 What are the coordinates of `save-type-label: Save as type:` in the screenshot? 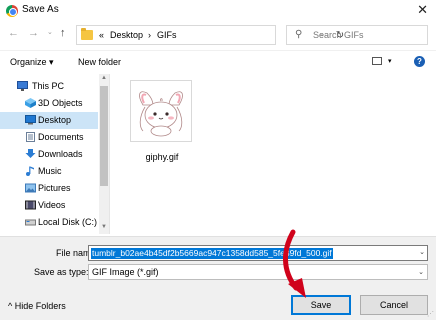 It's located at (61, 272).